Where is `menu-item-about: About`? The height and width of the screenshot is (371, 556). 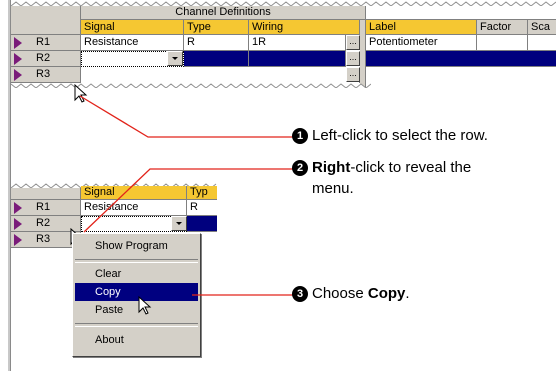 menu-item-about: About is located at coordinates (136, 340).